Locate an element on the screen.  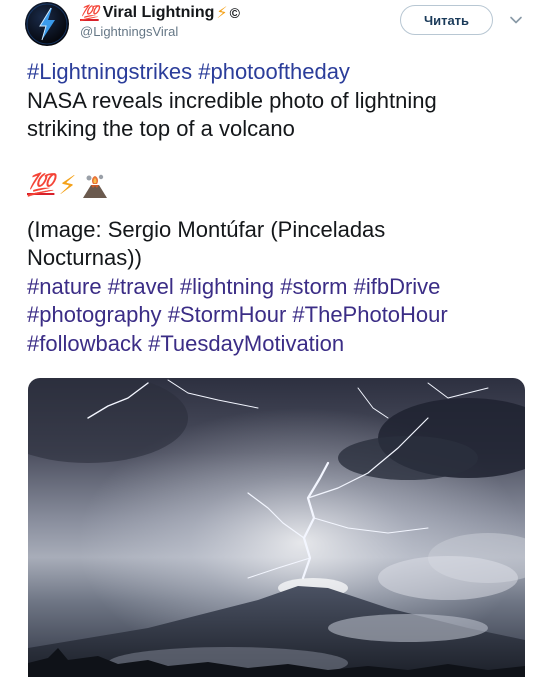
account-name-row: 💯 Viral Lightning ⚡ © is located at coordinates (160, 13).